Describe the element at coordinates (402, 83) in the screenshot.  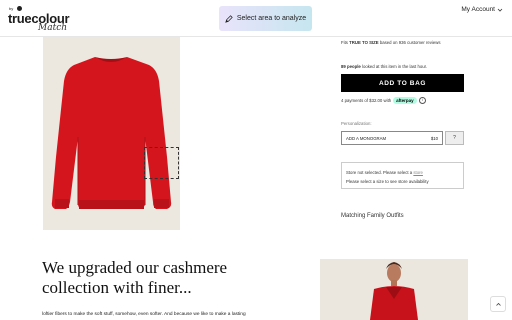
I see `add-to-bag-button: ADD TO BAG` at that location.